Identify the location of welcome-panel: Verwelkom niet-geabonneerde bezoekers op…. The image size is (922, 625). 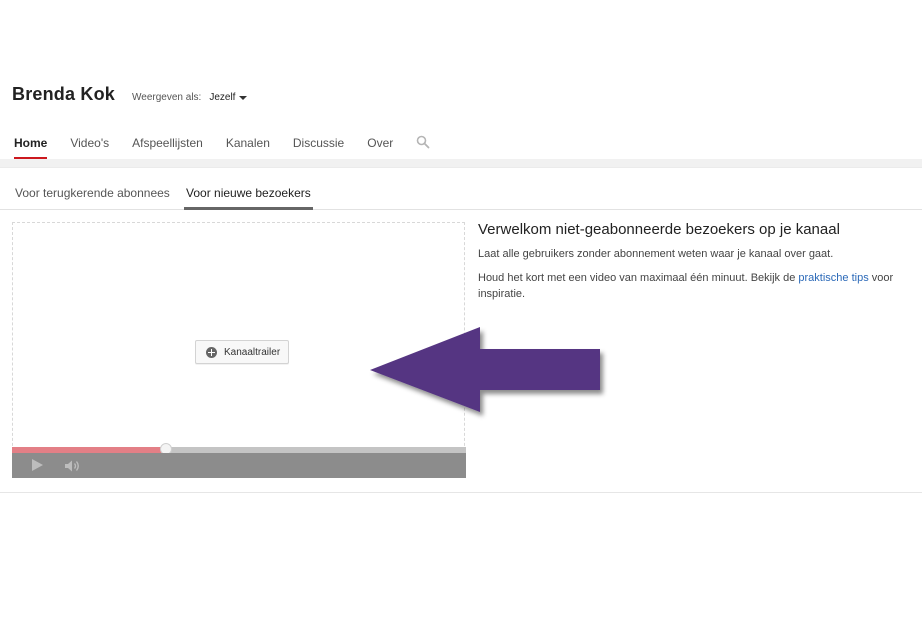
(698, 265).